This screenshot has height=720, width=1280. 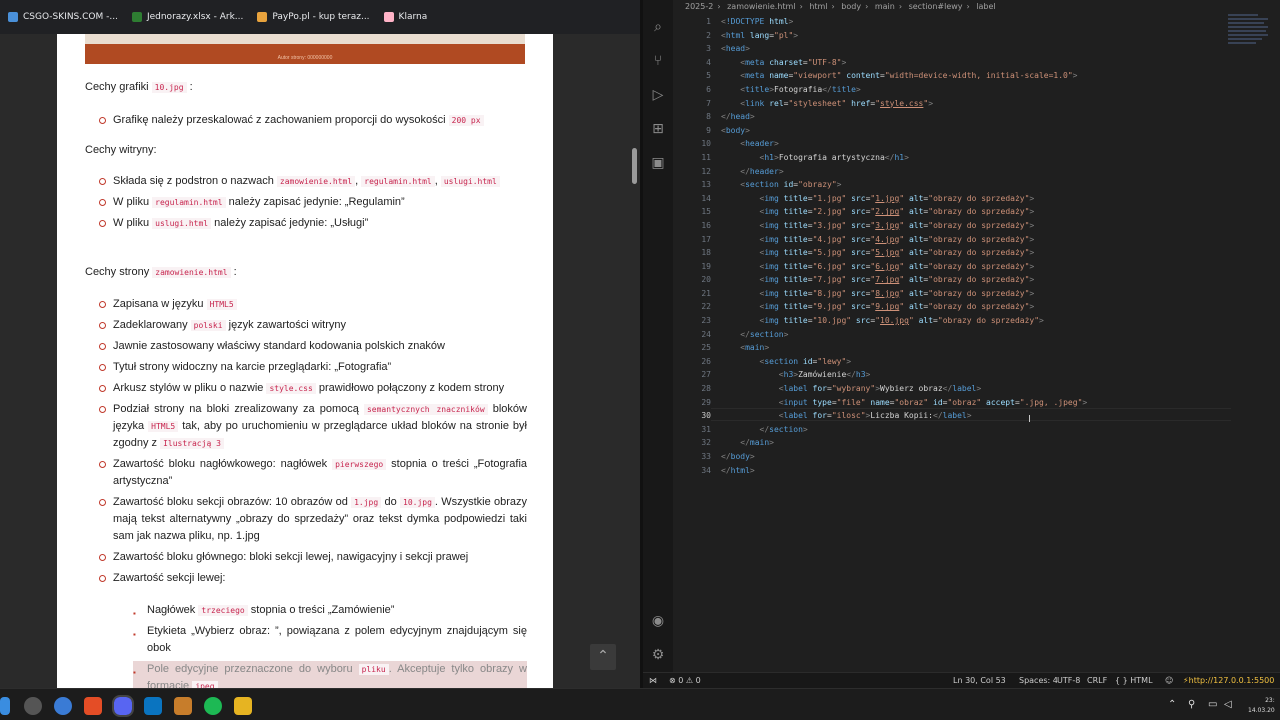 I want to click on code-line: <main>, so click(x=971, y=348).